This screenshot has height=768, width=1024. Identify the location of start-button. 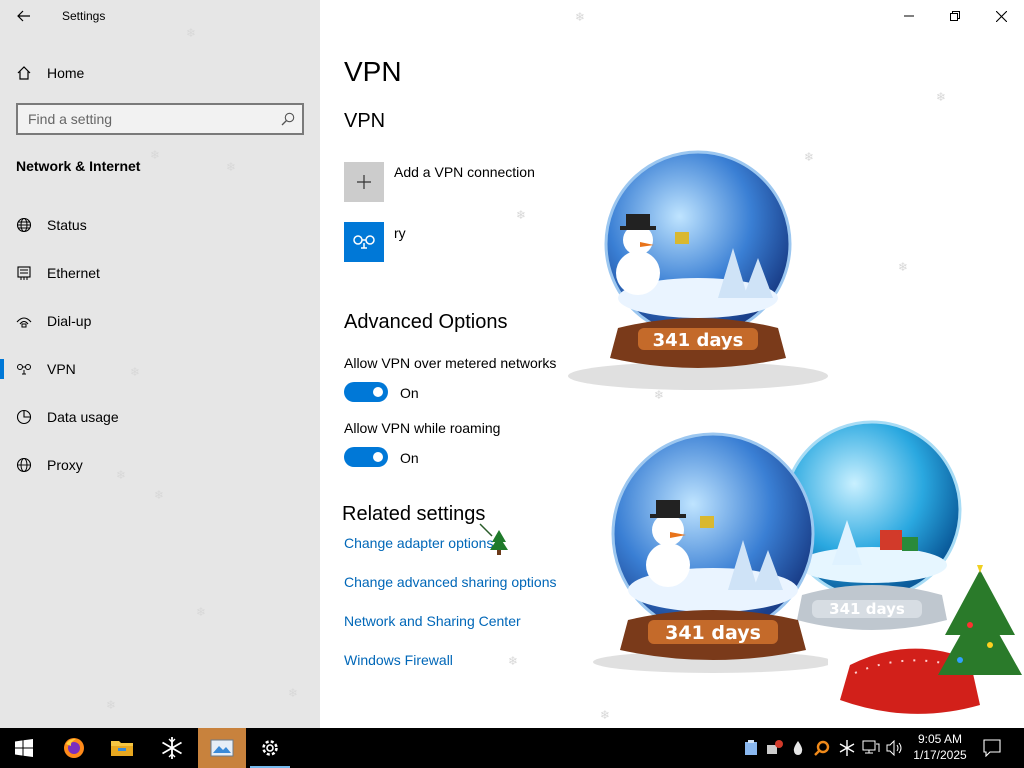
(24, 748).